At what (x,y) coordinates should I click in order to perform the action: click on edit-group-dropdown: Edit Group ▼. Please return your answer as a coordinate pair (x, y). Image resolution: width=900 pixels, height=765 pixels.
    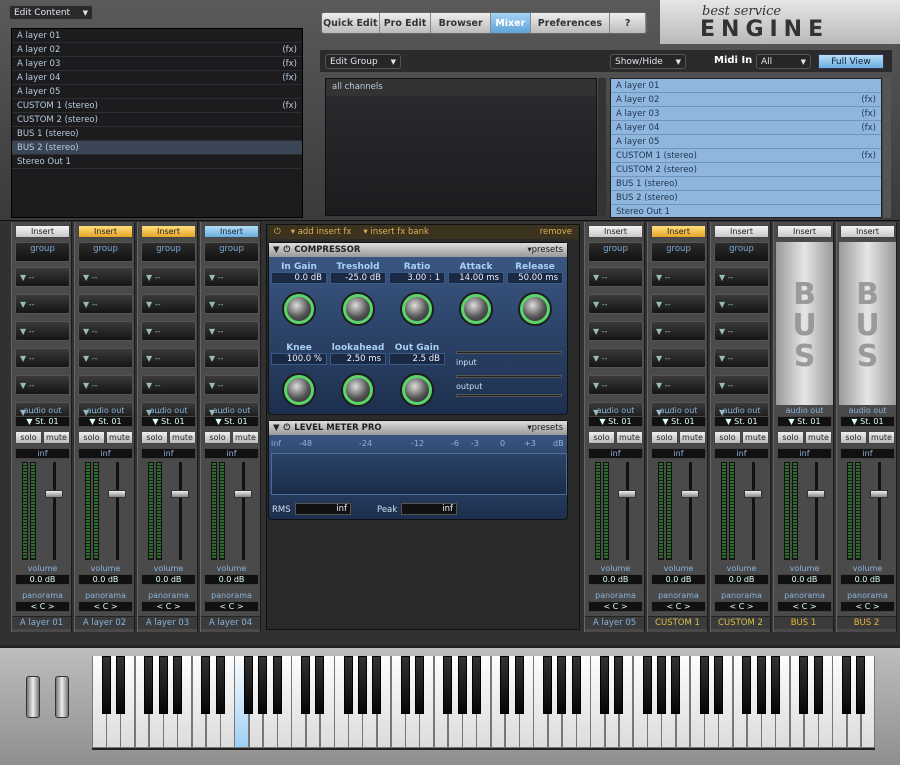
    Looking at the image, I should click on (363, 61).